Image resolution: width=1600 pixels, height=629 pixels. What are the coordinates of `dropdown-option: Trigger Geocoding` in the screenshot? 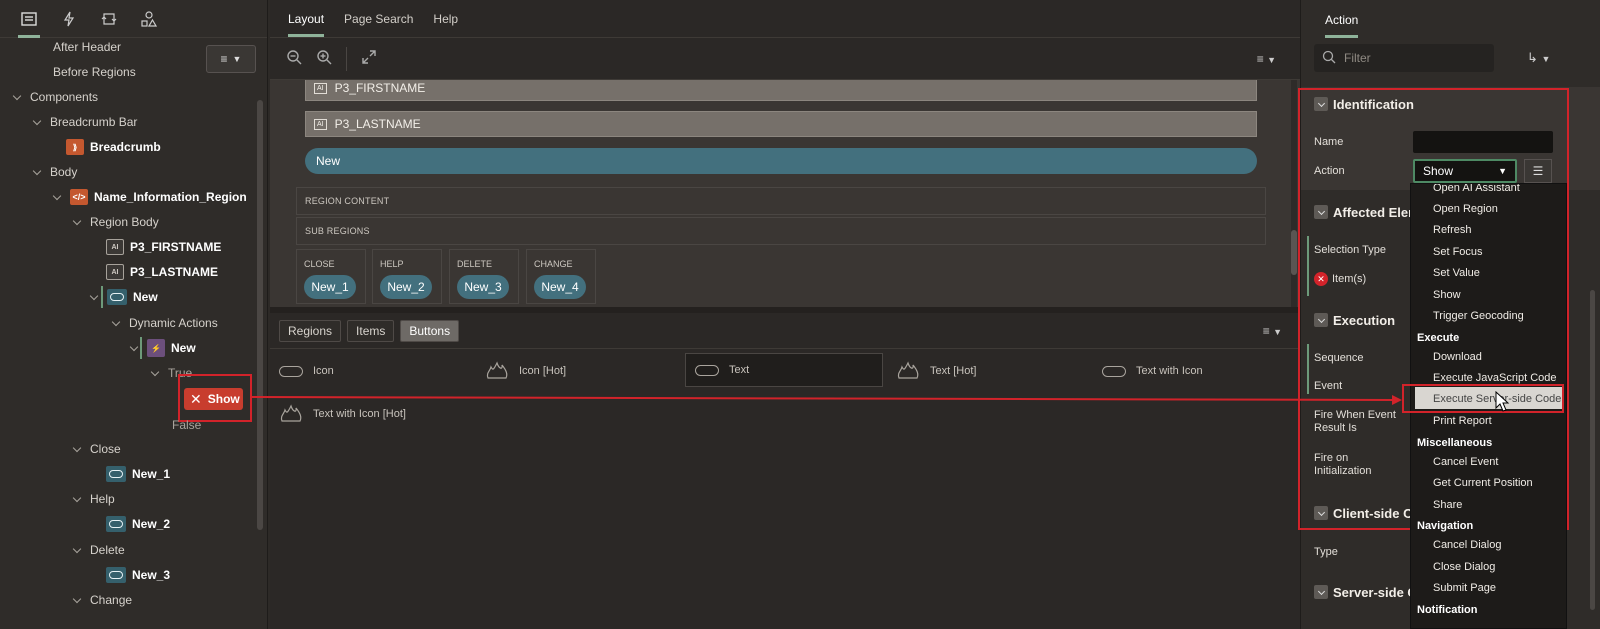 It's located at (1478, 316).